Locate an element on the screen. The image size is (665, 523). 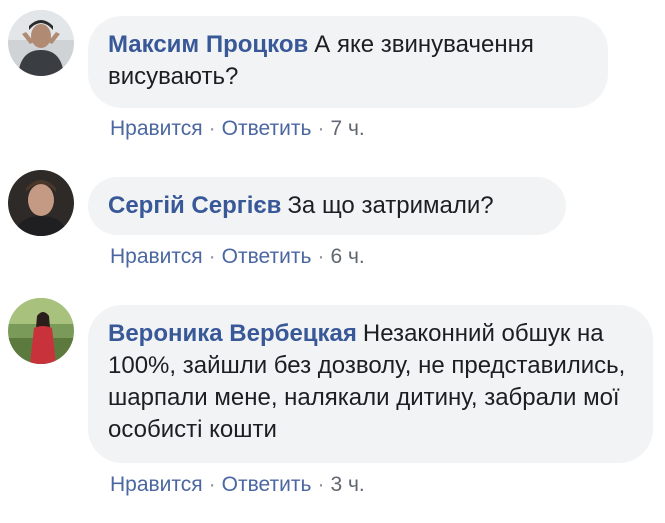
comment-actions: Нравится · Ответить · 3 ч. is located at coordinates (237, 485).